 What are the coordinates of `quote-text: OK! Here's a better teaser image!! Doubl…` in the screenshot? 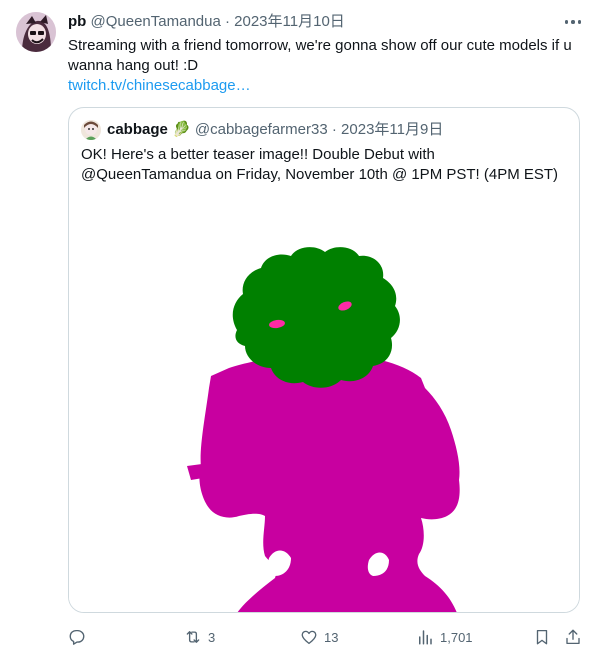 It's located at (320, 164).